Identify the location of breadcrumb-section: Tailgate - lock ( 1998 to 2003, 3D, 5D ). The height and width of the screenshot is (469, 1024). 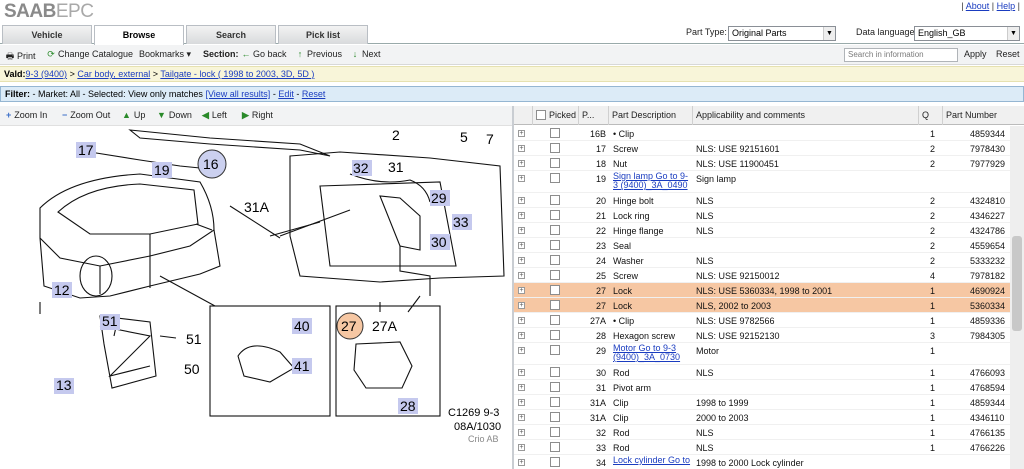
(237, 74).